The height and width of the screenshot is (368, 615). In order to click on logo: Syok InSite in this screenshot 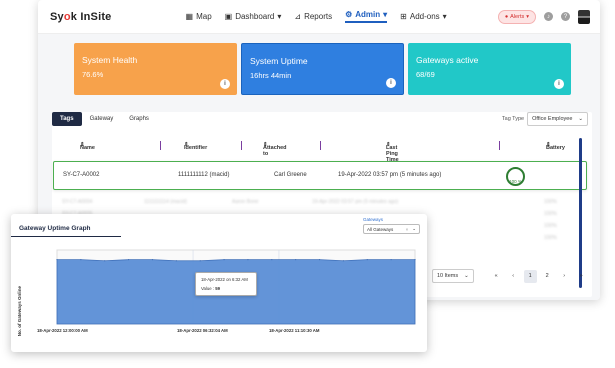, I will do `click(81, 17)`.